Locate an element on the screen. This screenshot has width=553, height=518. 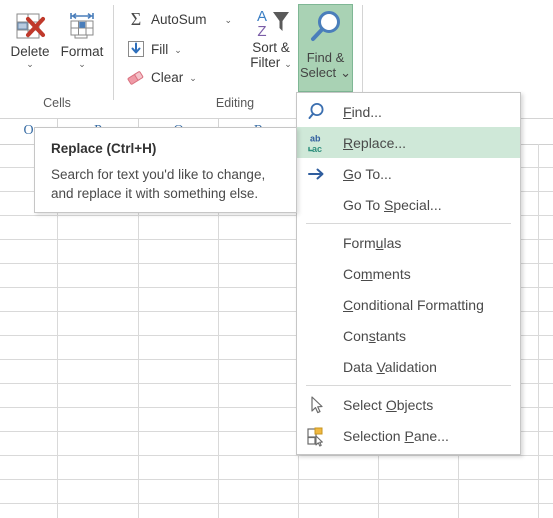
fill-caret-icon: ⌄ is located at coordinates (178, 50).